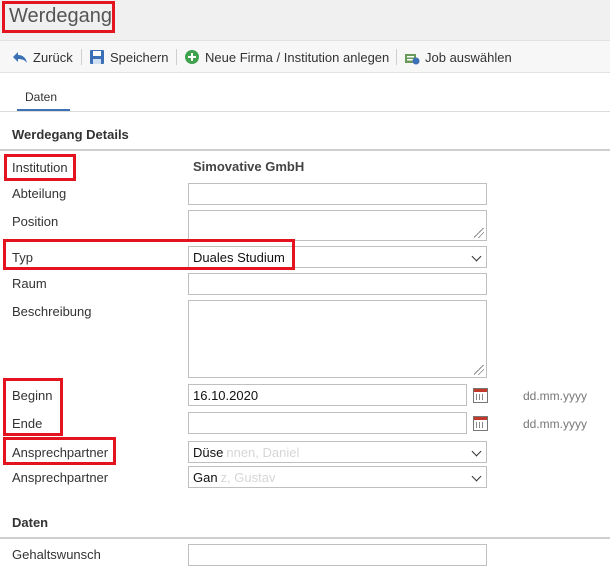 The width and height of the screenshot is (610, 585). Describe the element at coordinates (412, 57) in the screenshot. I see `job-select-icon` at that location.